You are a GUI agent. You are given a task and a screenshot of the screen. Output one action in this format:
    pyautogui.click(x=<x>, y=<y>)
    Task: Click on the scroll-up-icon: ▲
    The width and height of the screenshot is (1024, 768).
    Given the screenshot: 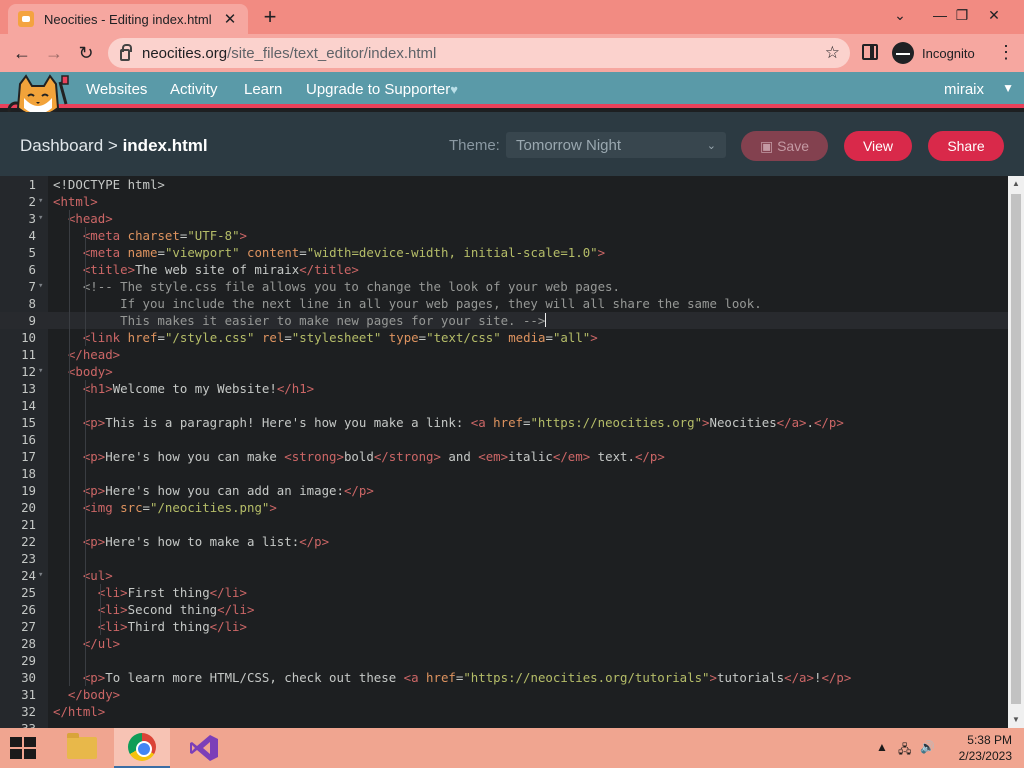 What is the action you would take?
    pyautogui.click(x=1016, y=184)
    